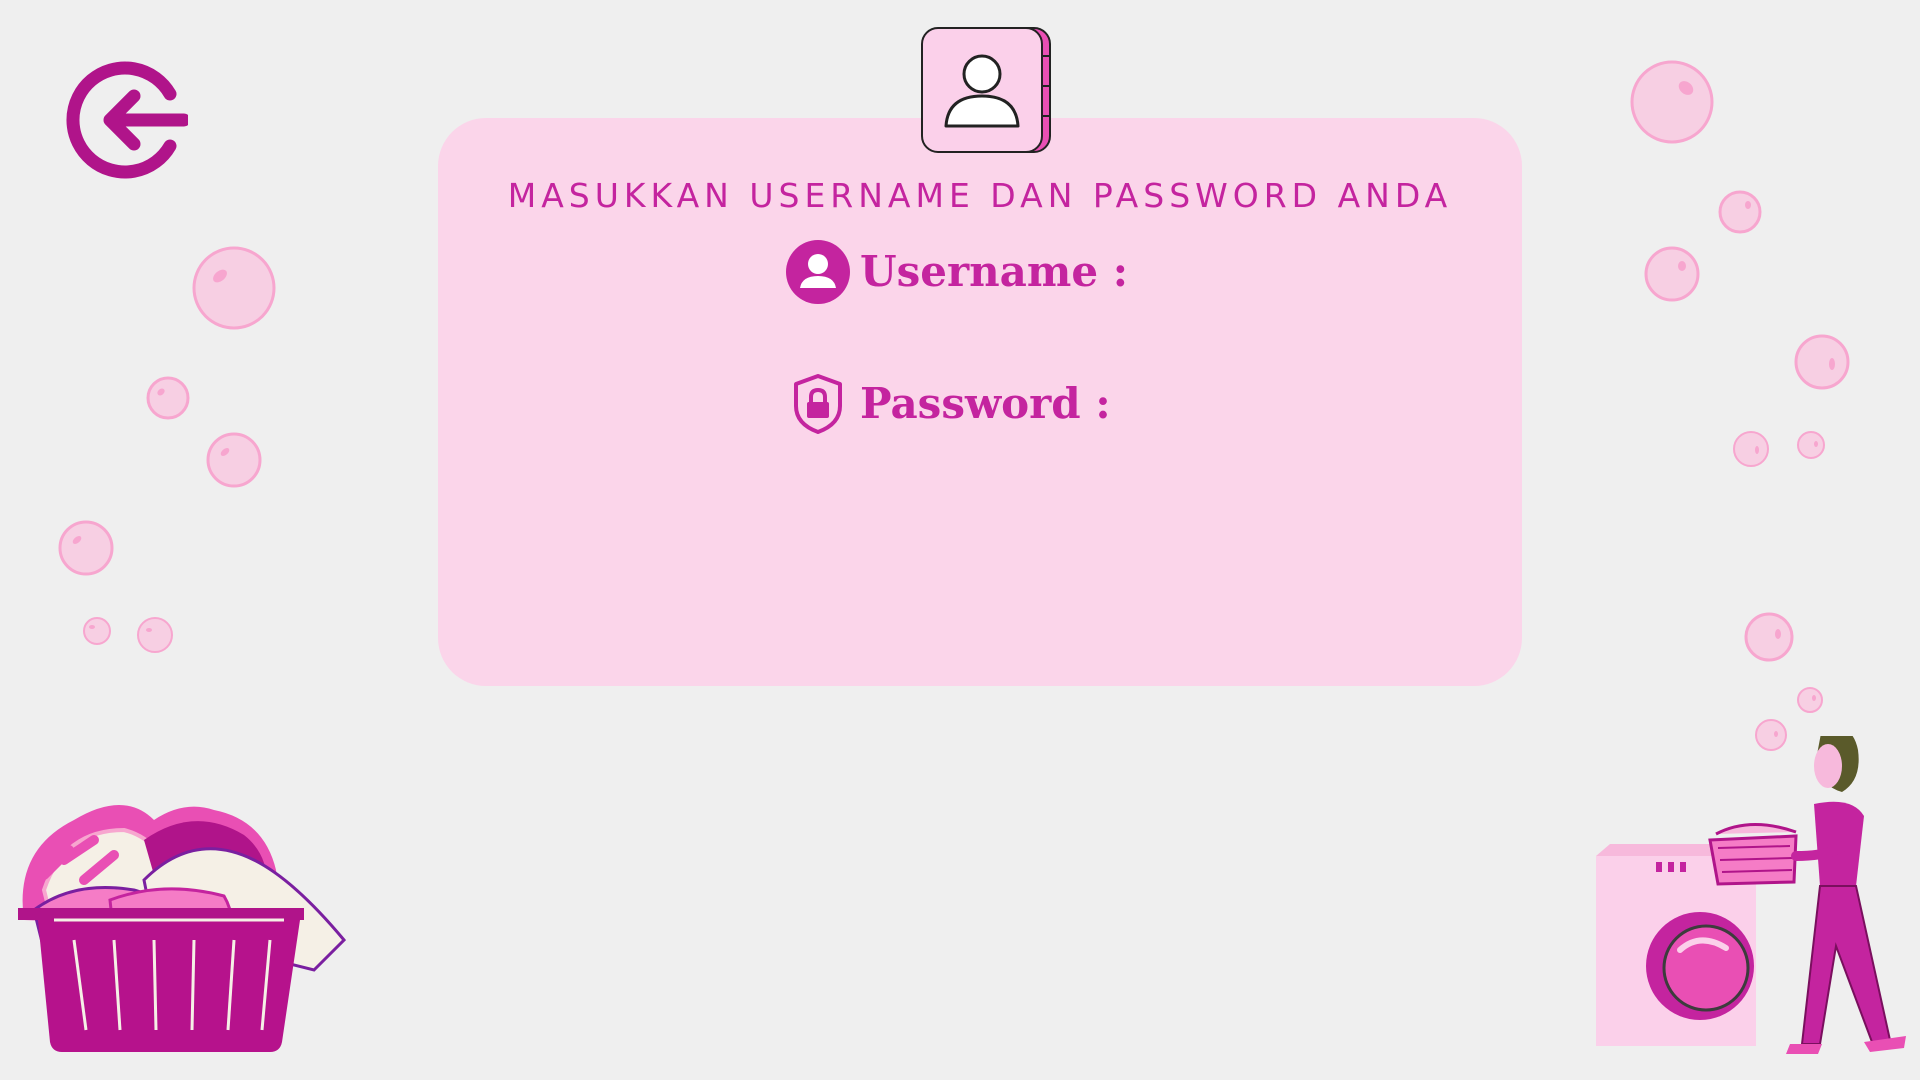 The height and width of the screenshot is (1080, 1920). Describe the element at coordinates (1252, 400) in the screenshot. I see `password-input` at that location.